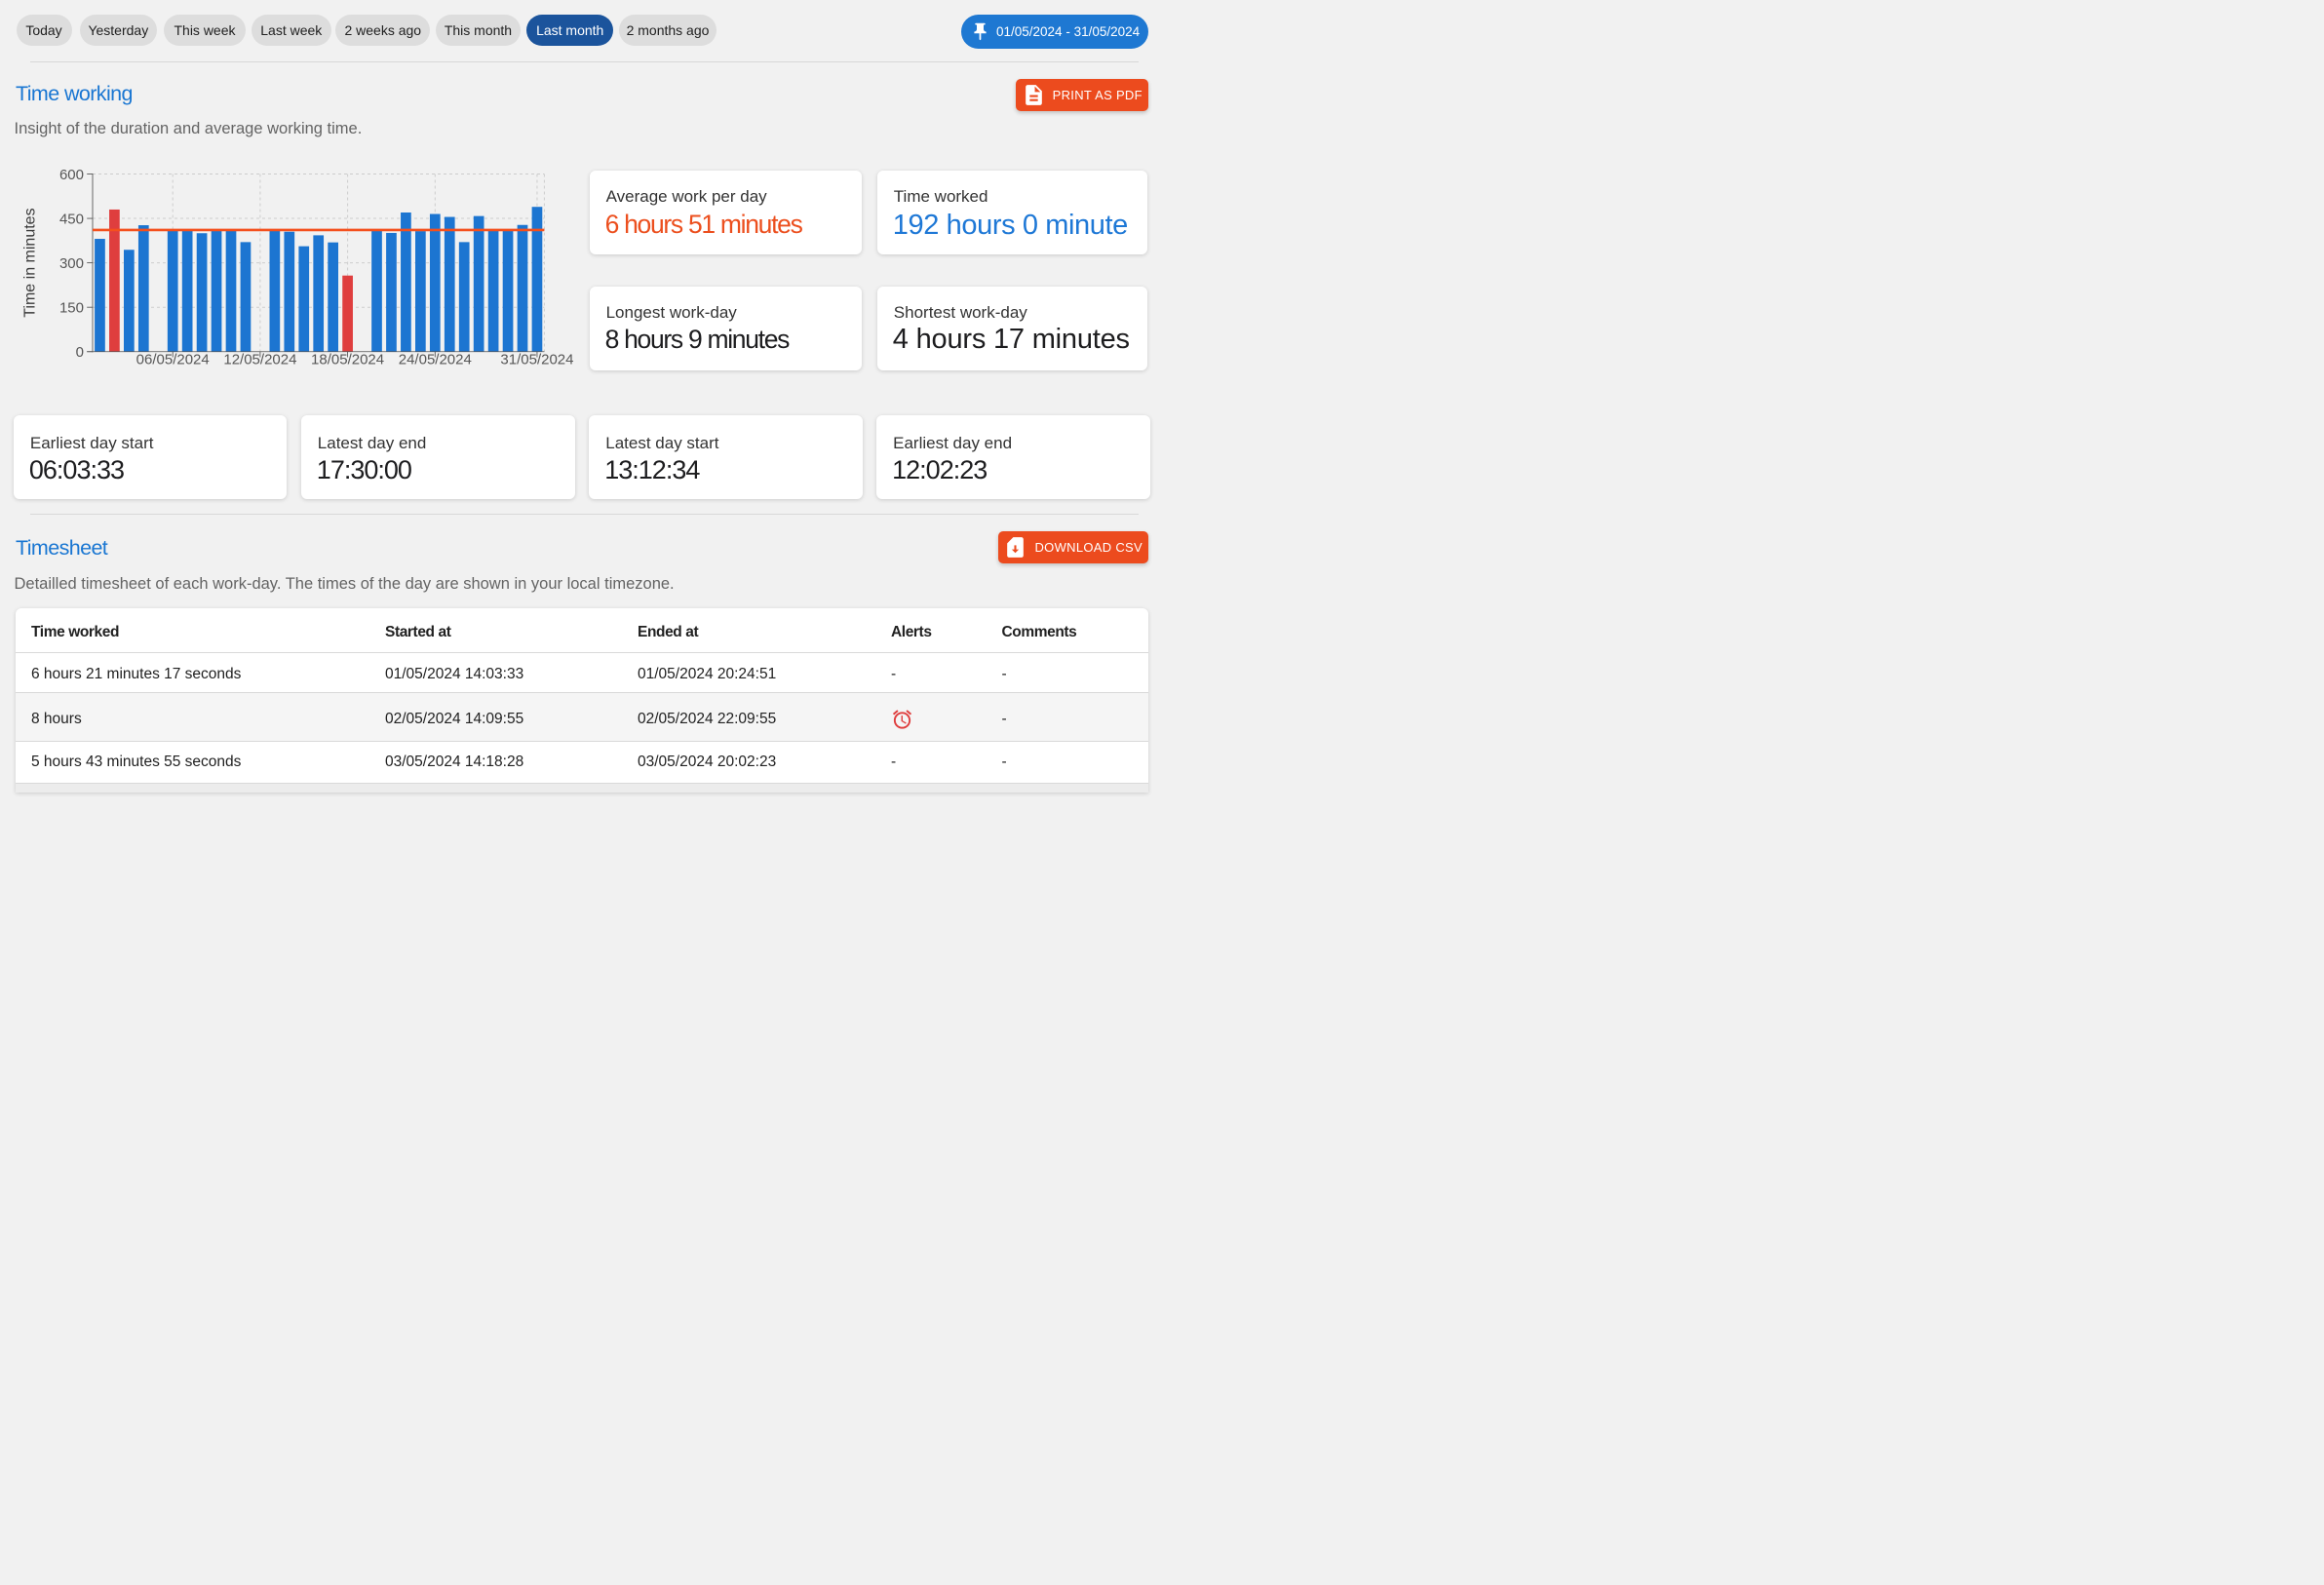  What do you see at coordinates (259, 359) in the screenshot?
I see `svg-text: 12/05/2024` at bounding box center [259, 359].